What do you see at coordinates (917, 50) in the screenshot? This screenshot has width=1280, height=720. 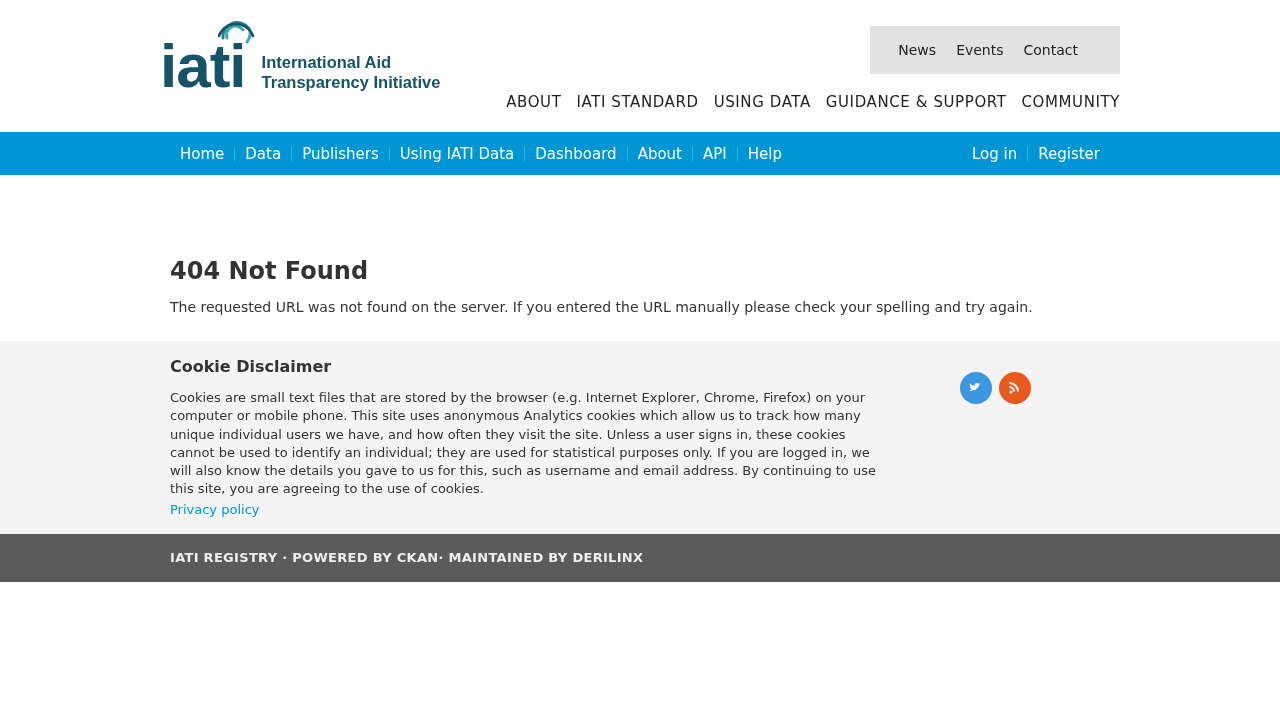 I see `utility-link: News` at bounding box center [917, 50].